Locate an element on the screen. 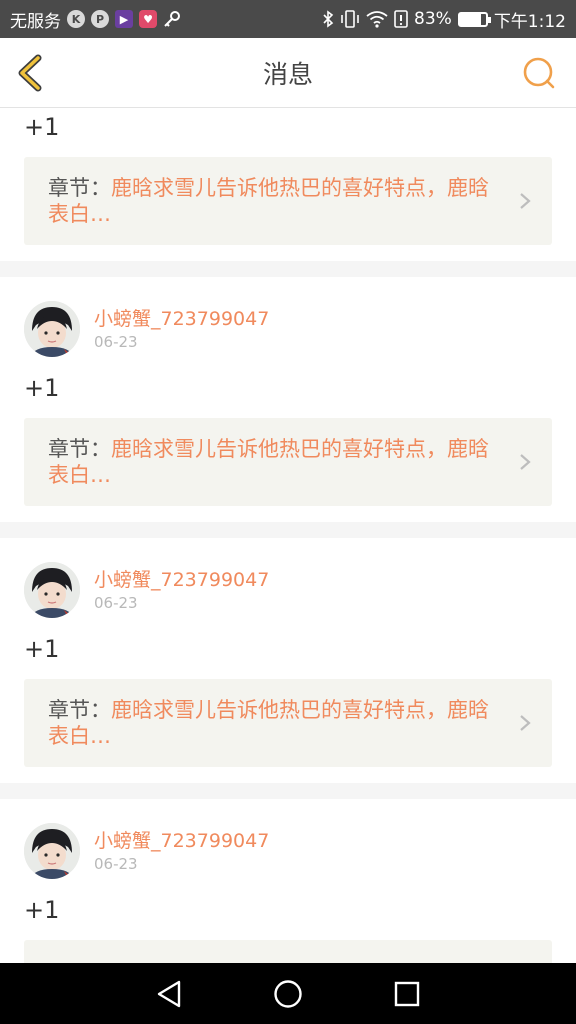  top-bar: 消息 is located at coordinates (288, 73).